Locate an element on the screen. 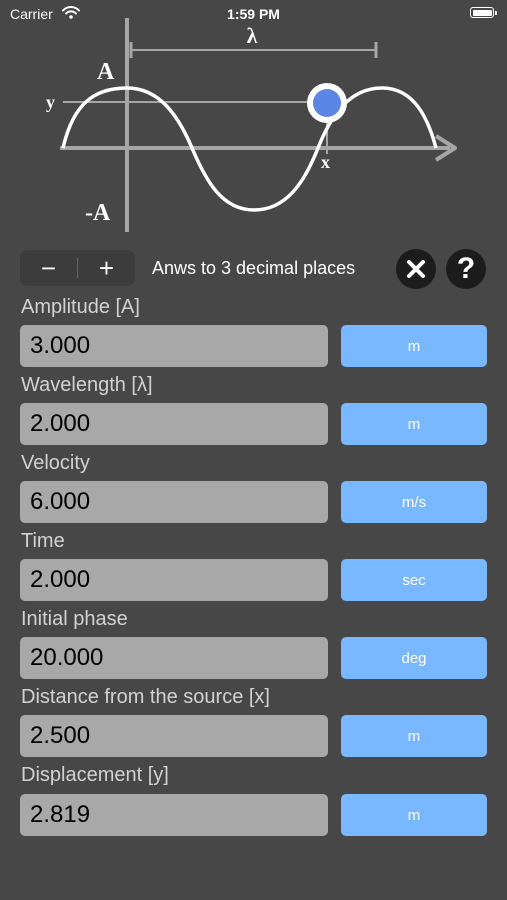 The image size is (507, 900). displacement-unit-button: m is located at coordinates (414, 815).